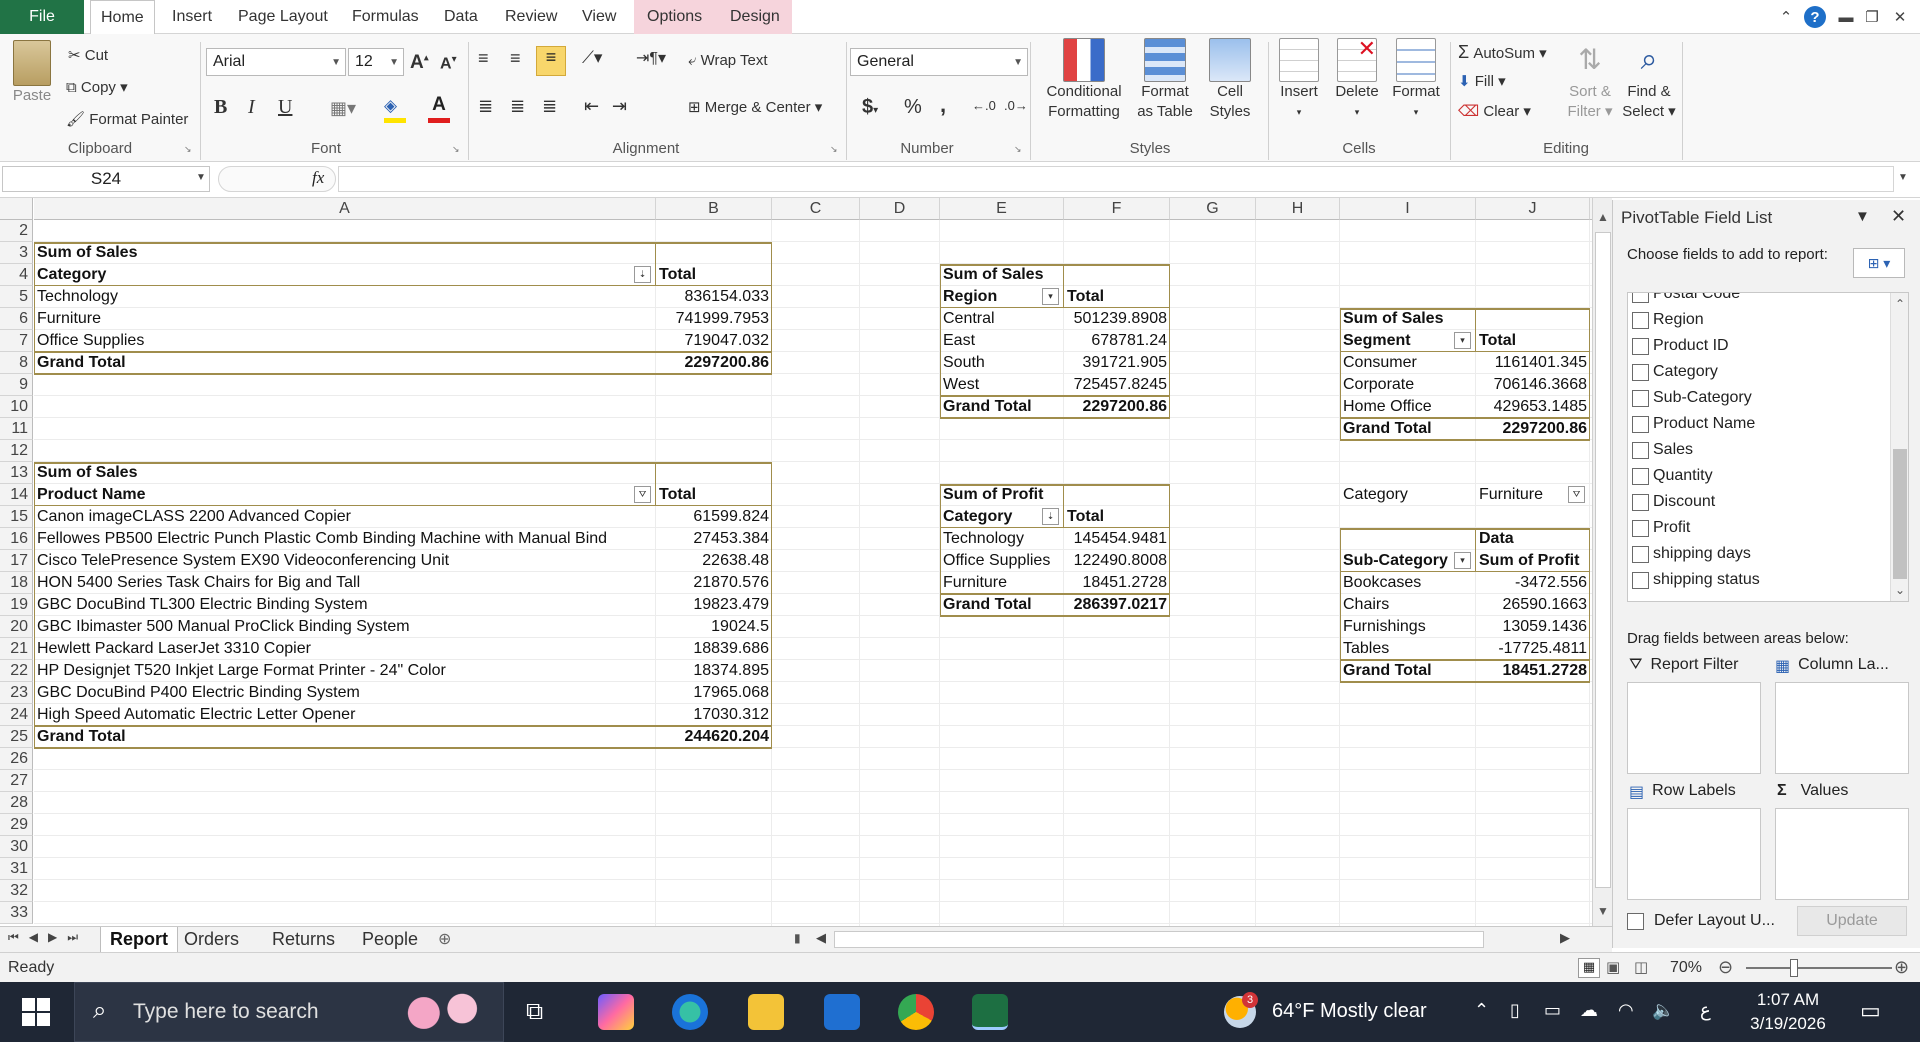  What do you see at coordinates (318, 178) in the screenshot?
I see `insert-function-button: fx` at bounding box center [318, 178].